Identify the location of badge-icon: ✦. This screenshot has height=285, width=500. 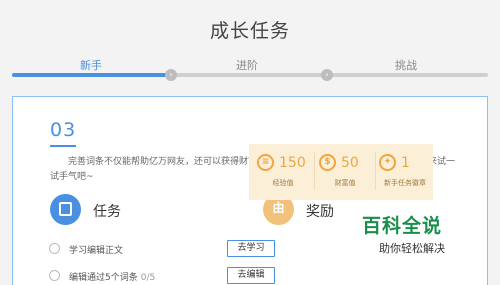
(387, 162).